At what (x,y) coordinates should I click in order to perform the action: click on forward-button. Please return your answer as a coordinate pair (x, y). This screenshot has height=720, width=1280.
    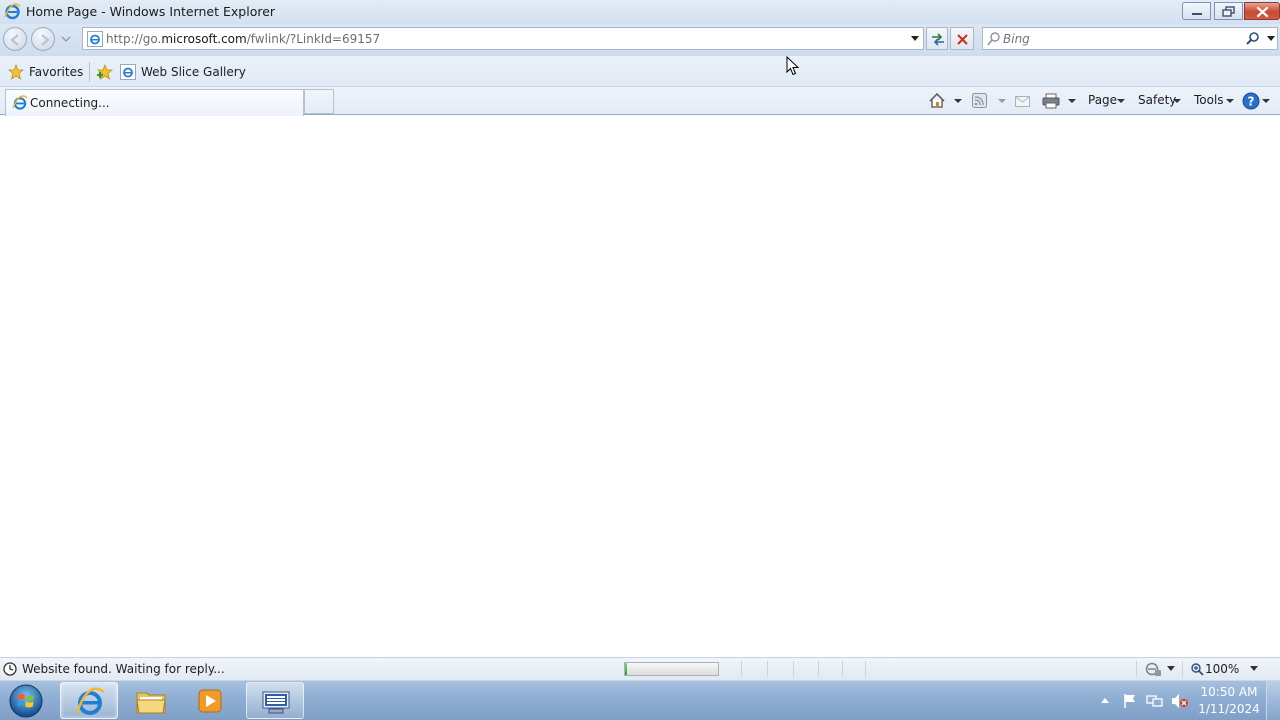
    Looking at the image, I should click on (43, 39).